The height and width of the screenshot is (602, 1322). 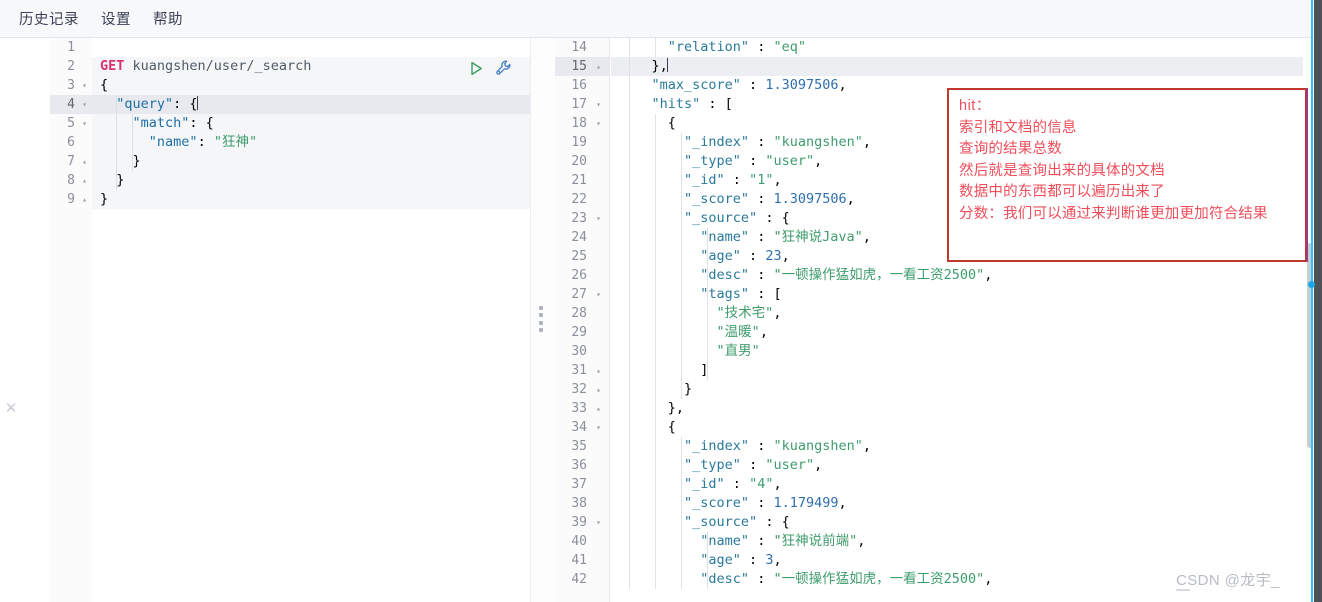 What do you see at coordinates (586, 218) in the screenshot?
I see `line-number: 23 ▾` at bounding box center [586, 218].